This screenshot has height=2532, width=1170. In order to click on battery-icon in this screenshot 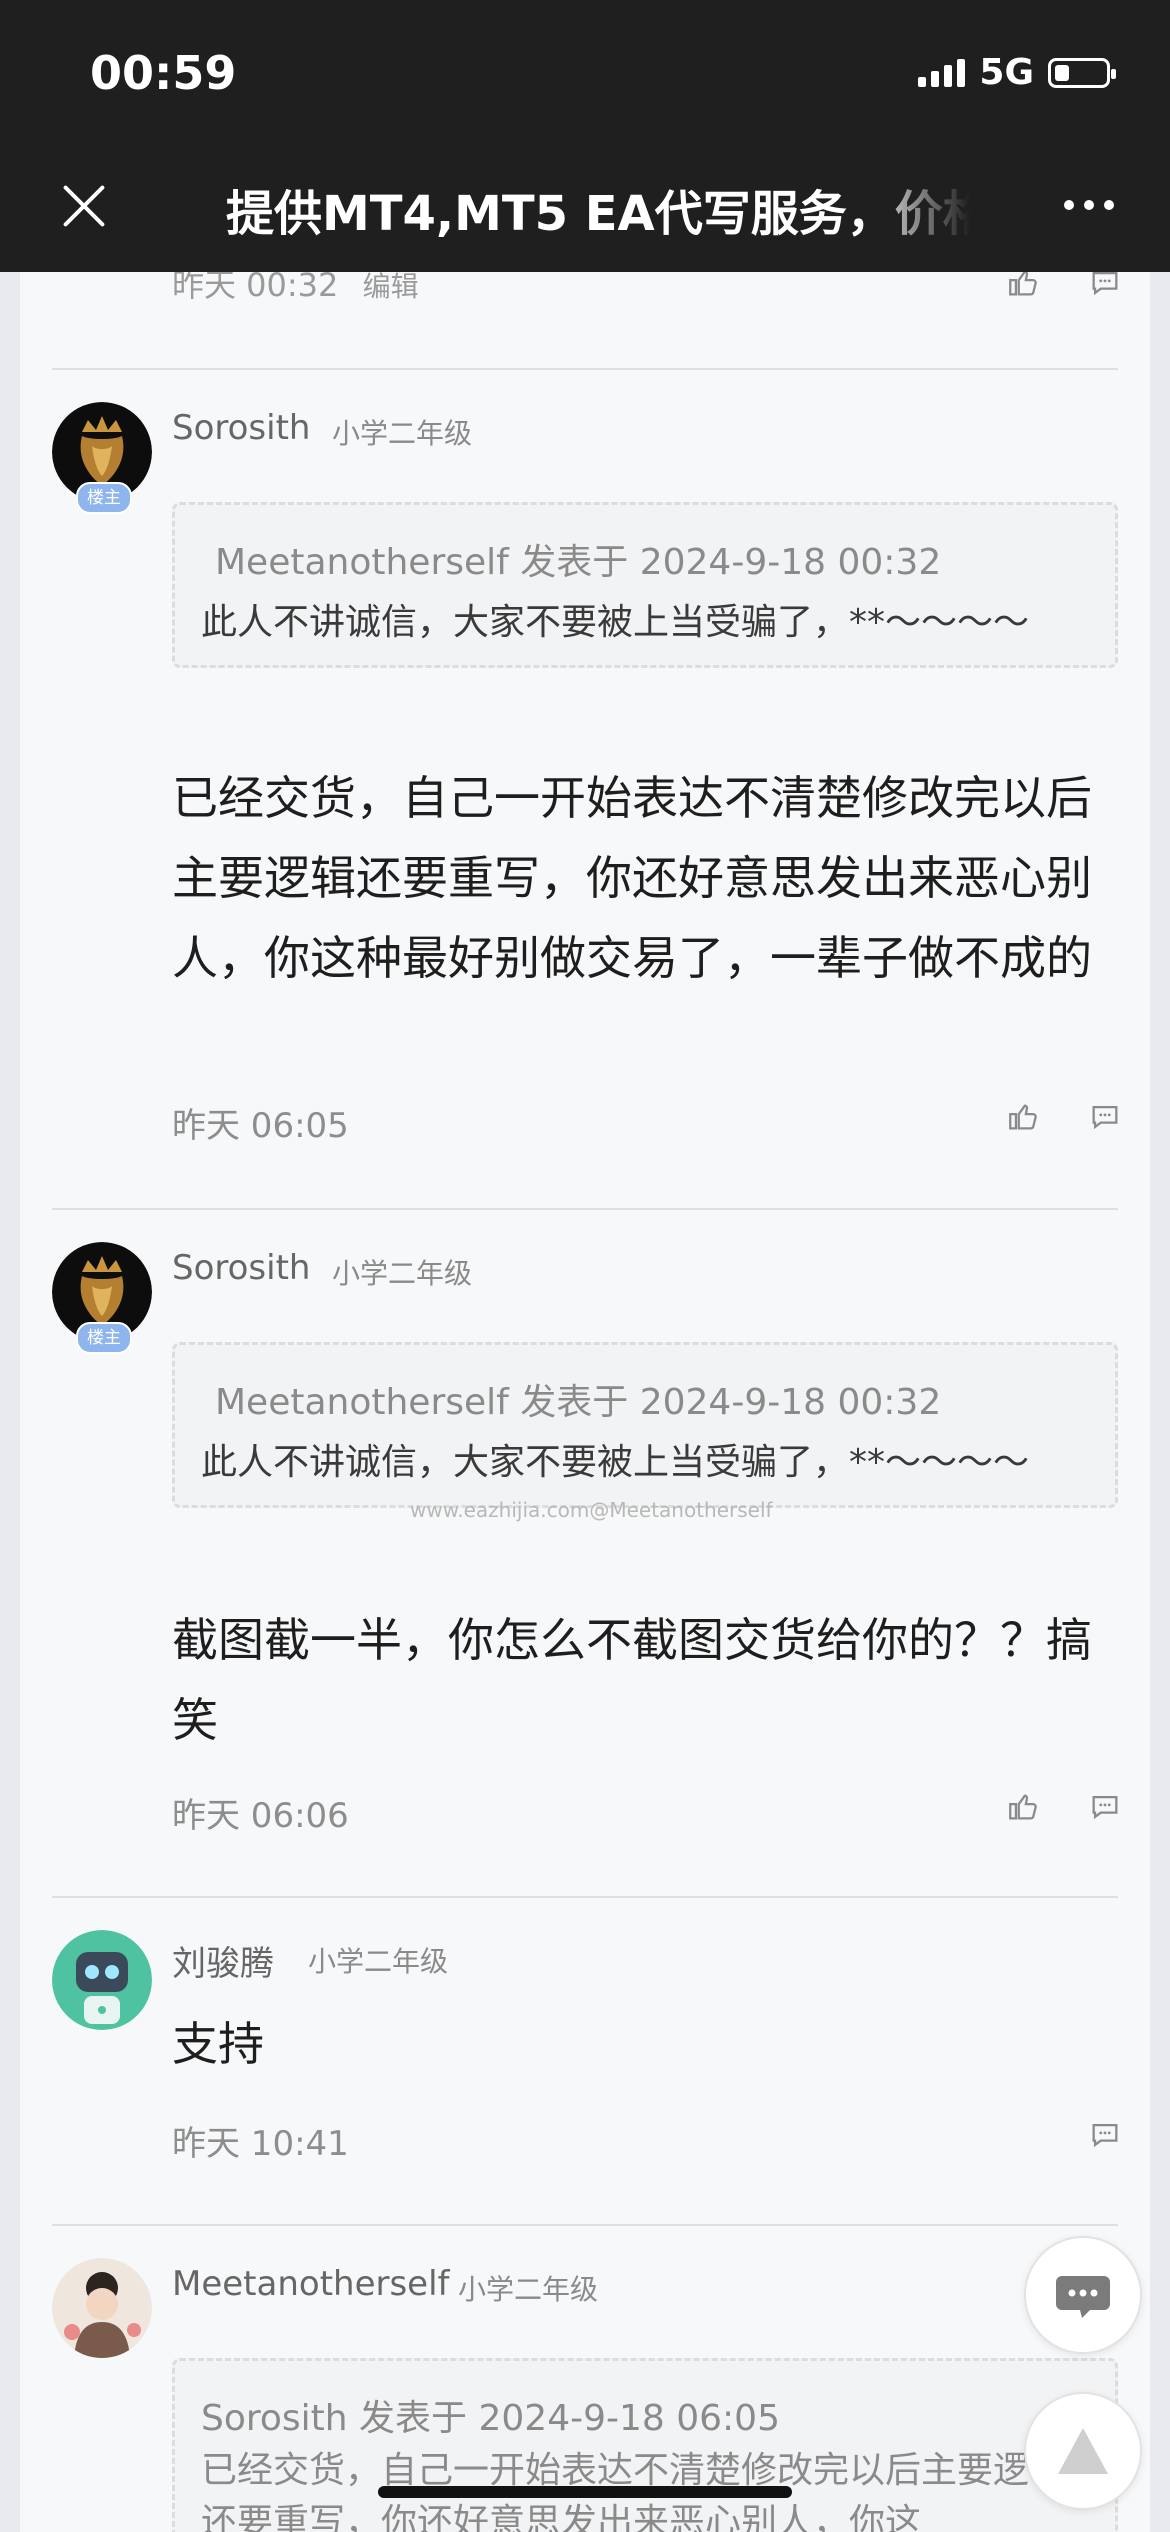, I will do `click(1082, 72)`.